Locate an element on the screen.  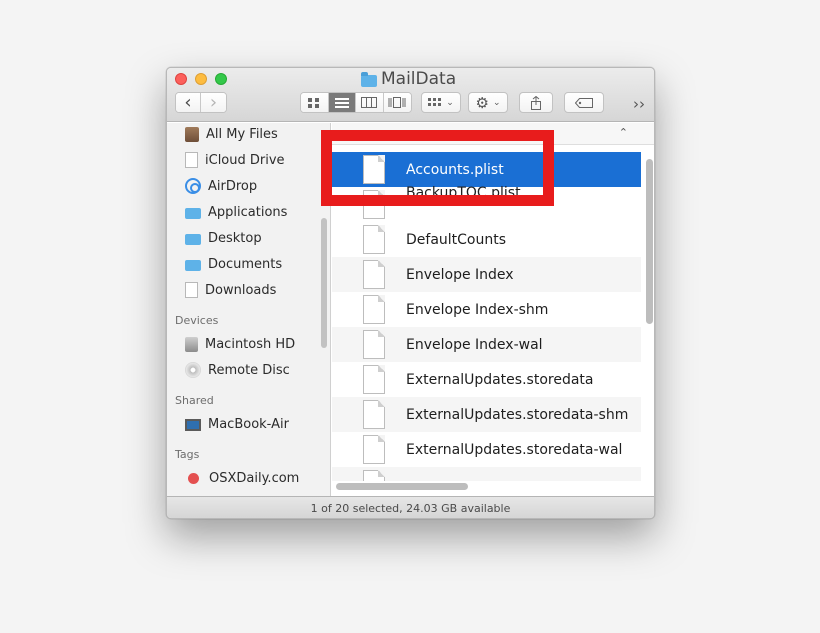
sidebar-item-macbook-air: MacBook-Air is located at coordinates (237, 424).